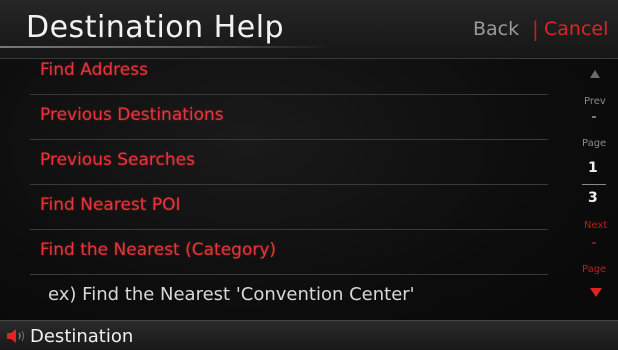 Image resolution: width=618 pixels, height=350 pixels. What do you see at coordinates (165, 47) in the screenshot?
I see `title-underline` at bounding box center [165, 47].